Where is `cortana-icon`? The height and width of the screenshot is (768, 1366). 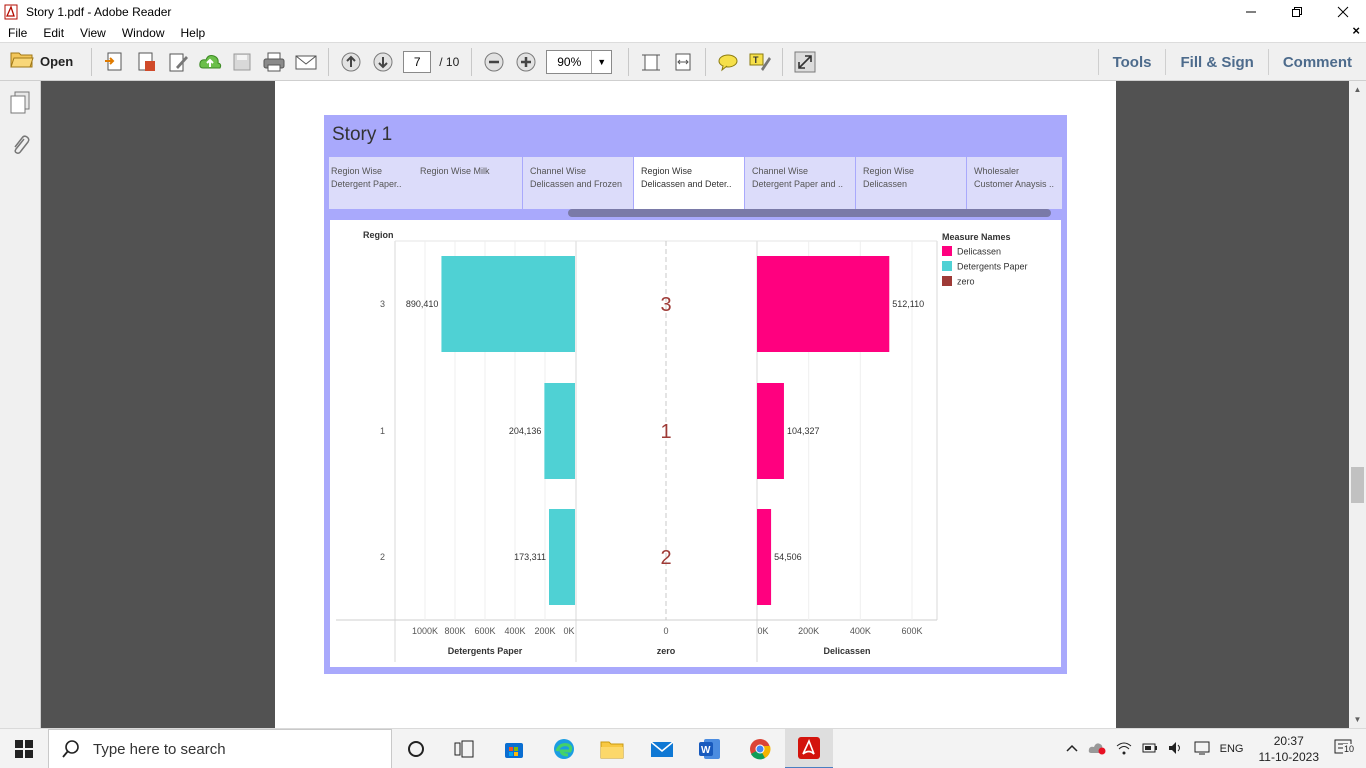 cortana-icon is located at coordinates (416, 748).